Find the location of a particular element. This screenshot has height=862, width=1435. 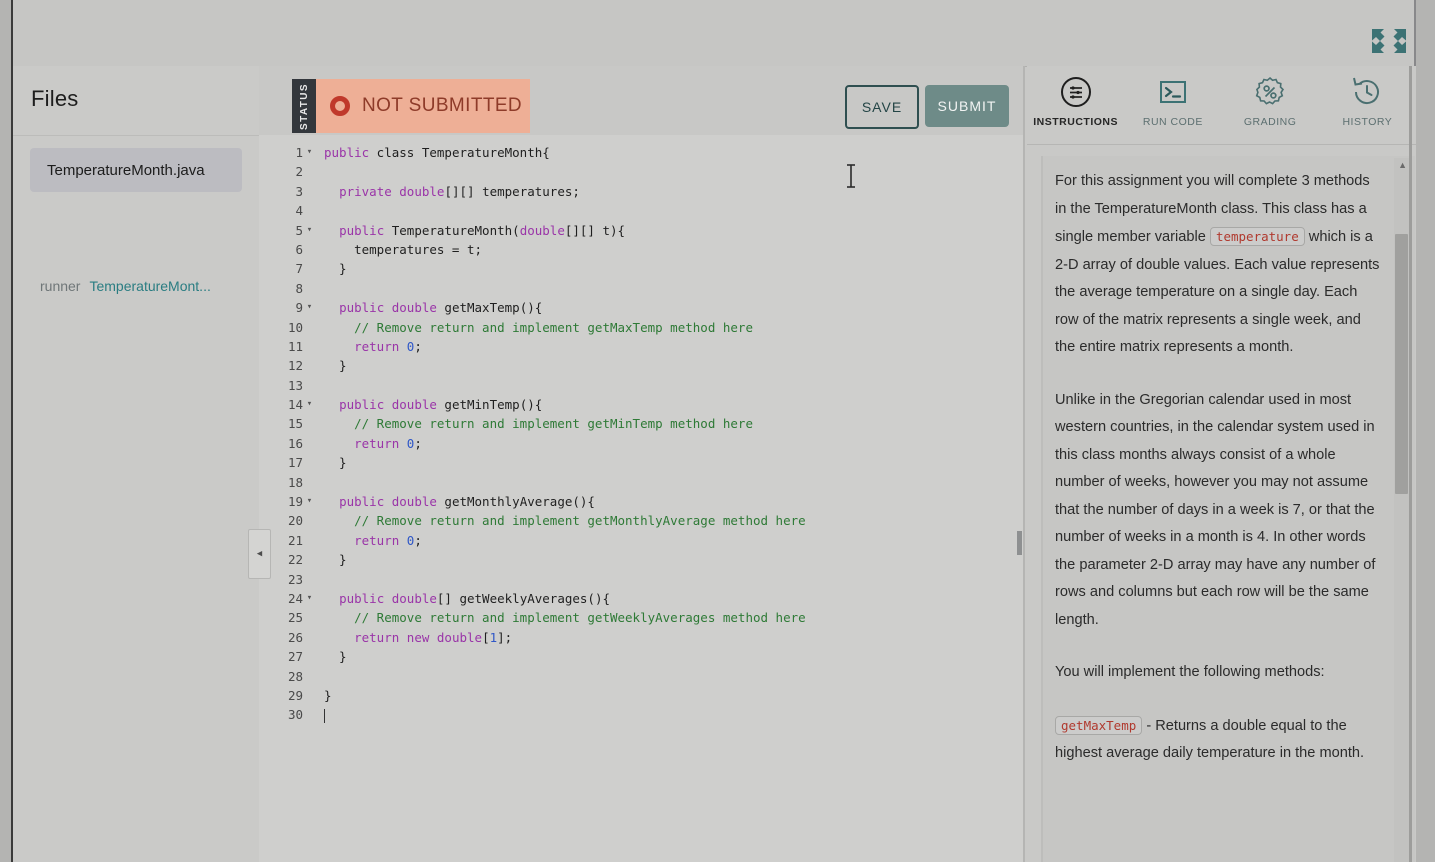

code-line: 30 is located at coordinates (648, 714).